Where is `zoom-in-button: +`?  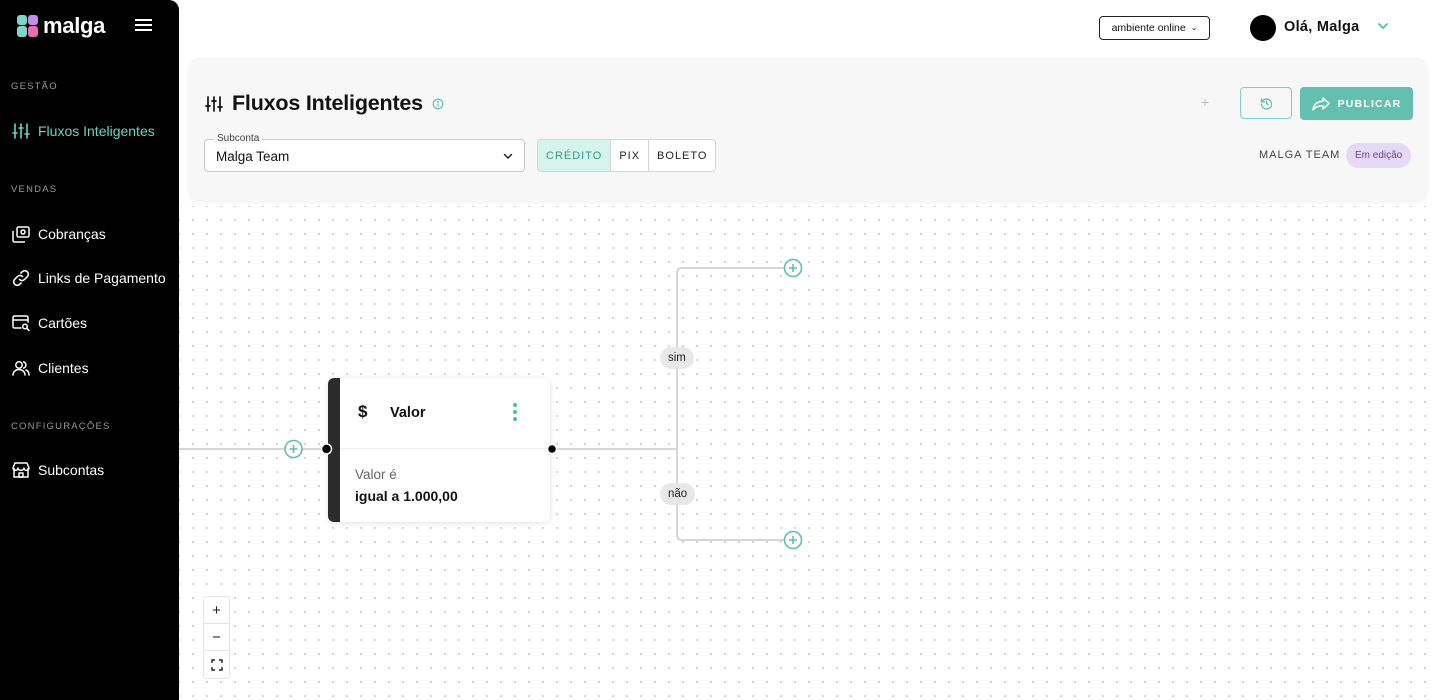 zoom-in-button: + is located at coordinates (216, 610).